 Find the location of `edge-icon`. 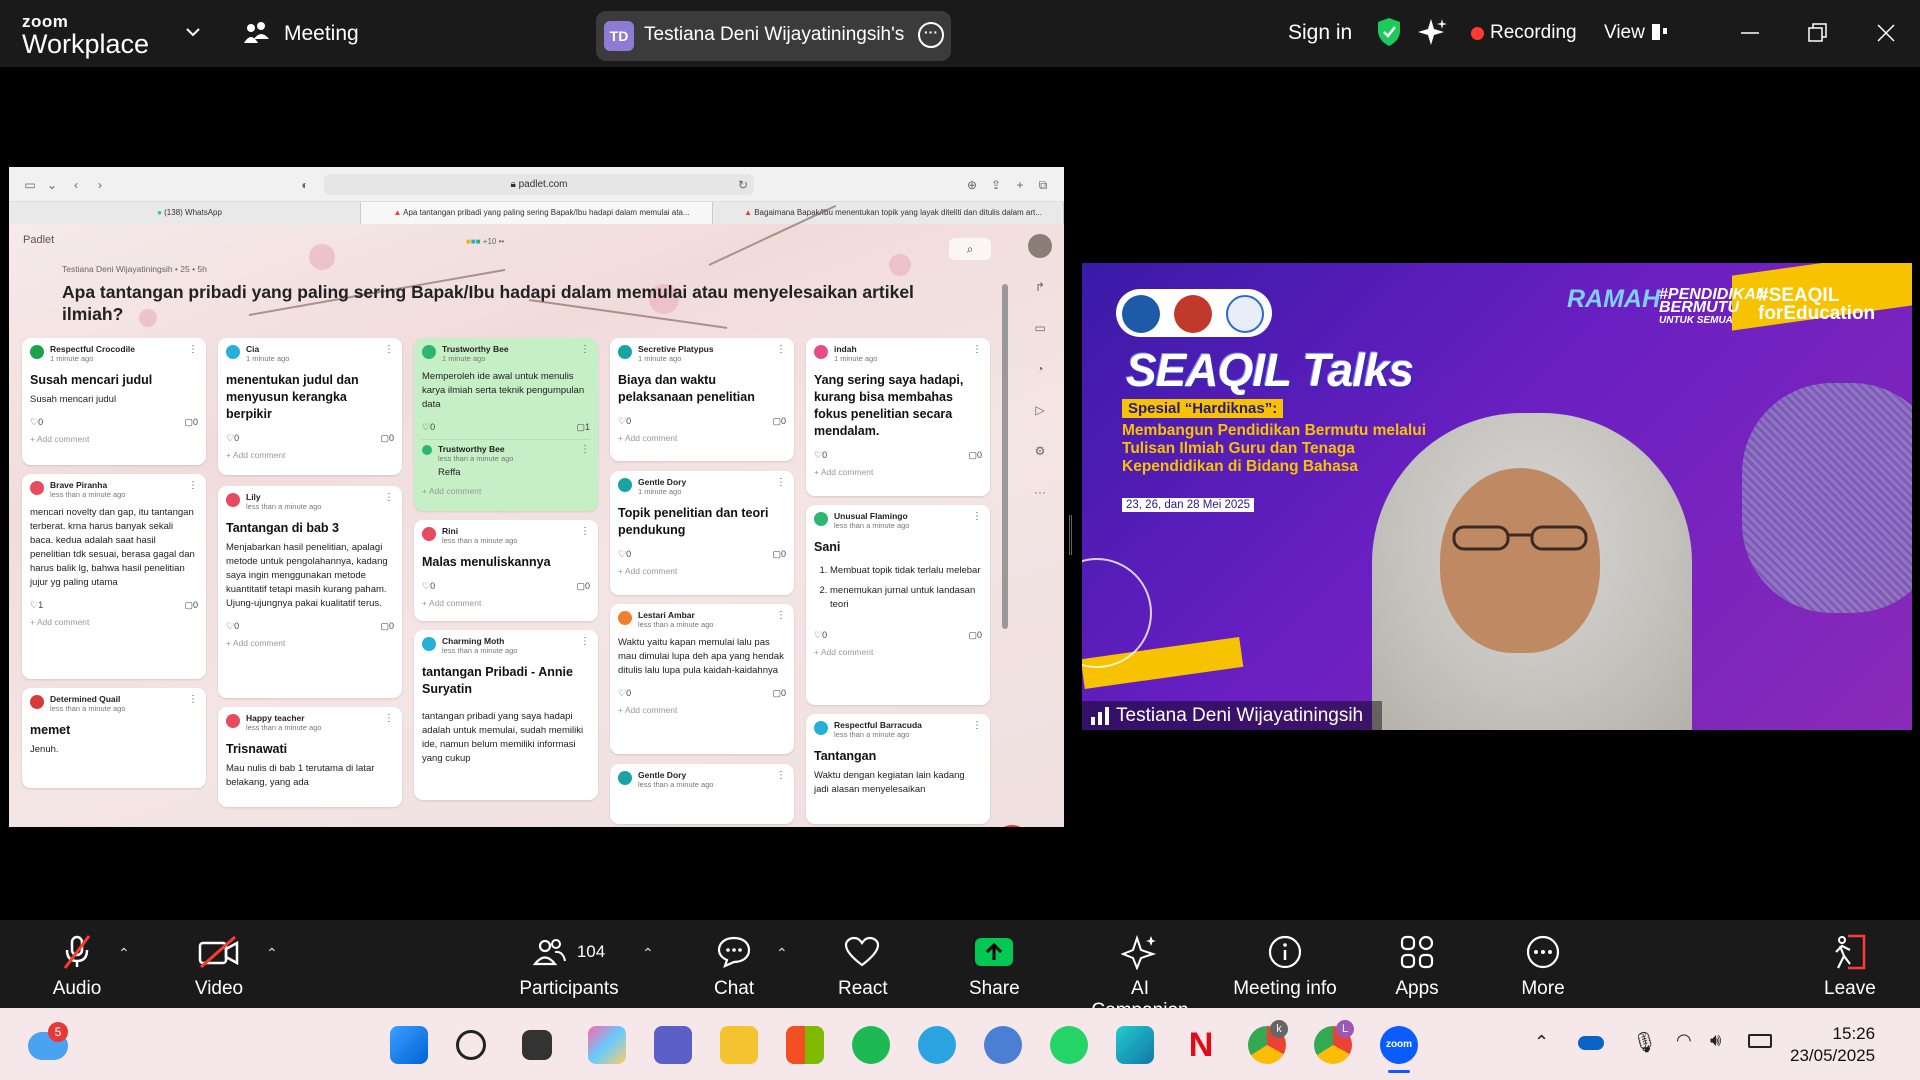

edge-icon is located at coordinates (1135, 1045).